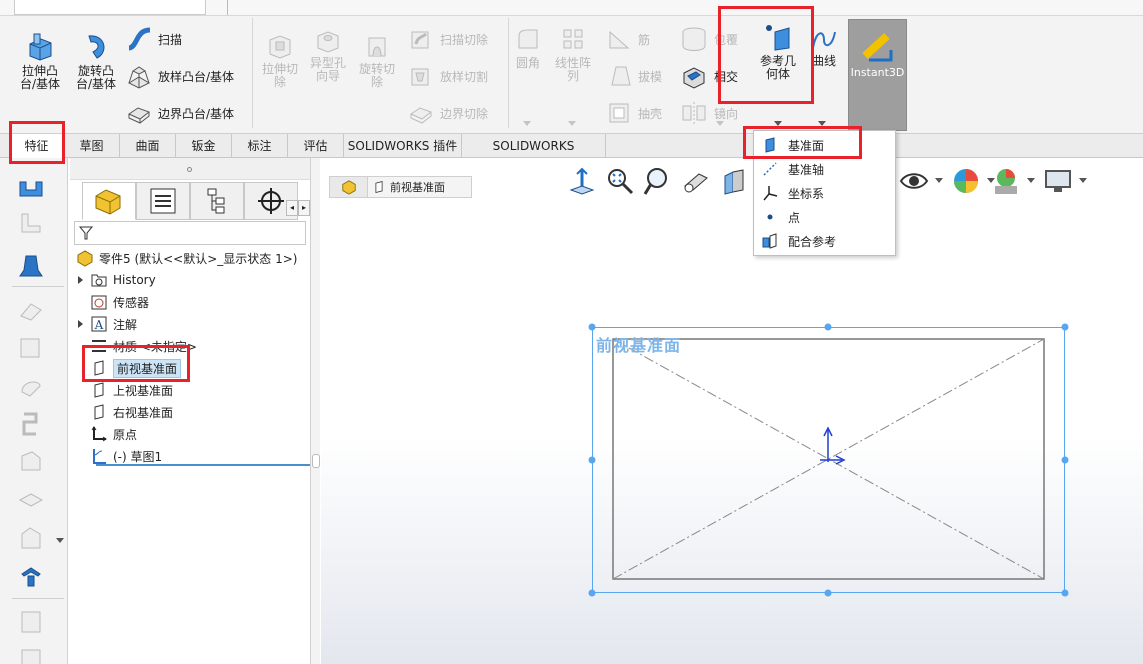 The image size is (1143, 664). What do you see at coordinates (316, 146) in the screenshot?
I see `tab-evaluate: 评估` at bounding box center [316, 146].